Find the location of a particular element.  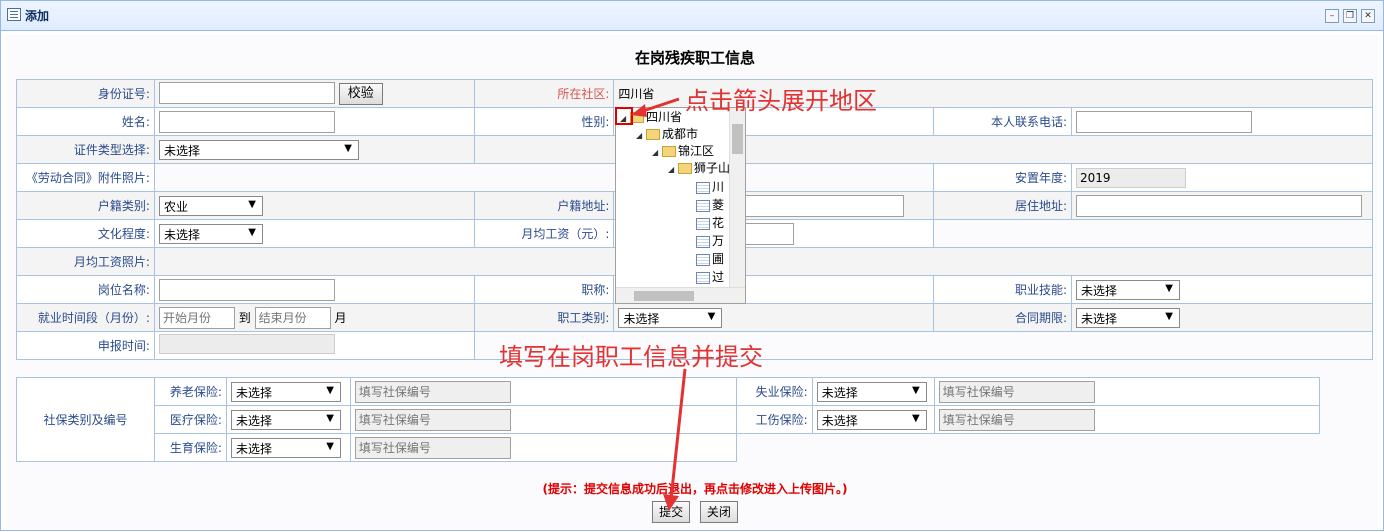

submit-hint-annotation: 填写在岗职工信息并提交 is located at coordinates (631, 357).